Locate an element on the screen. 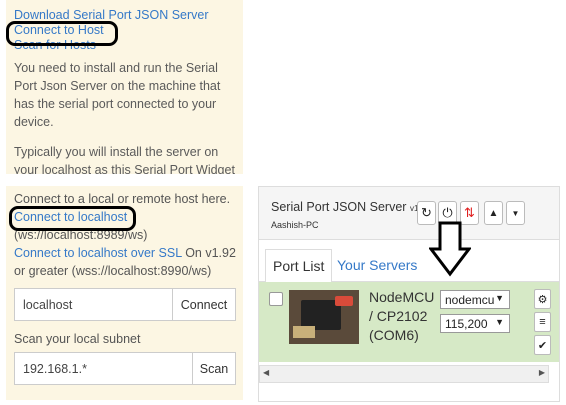 The image size is (566, 405). subnet-label: Scan your local subnet is located at coordinates (77, 339).